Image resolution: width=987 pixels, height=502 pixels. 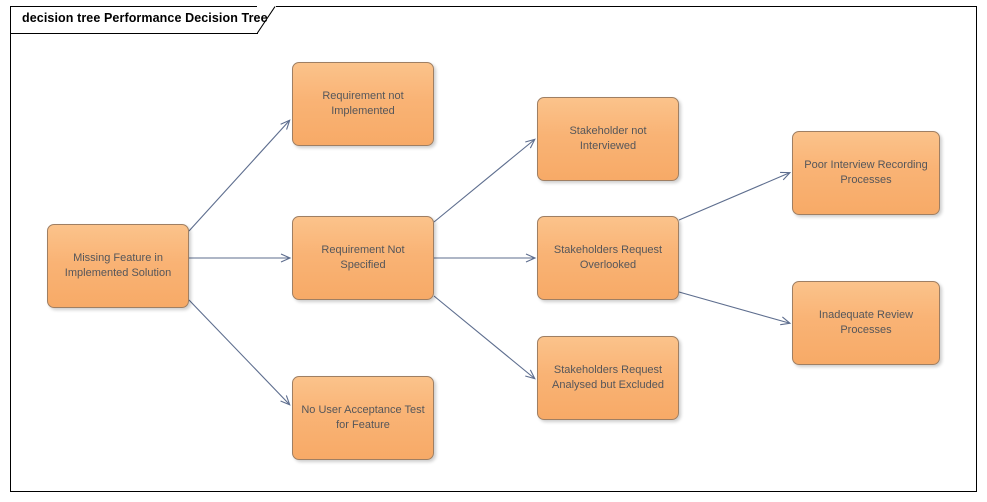 I want to click on node-requirement-not-implemented: Requirement not Implemented, so click(x=363, y=104).